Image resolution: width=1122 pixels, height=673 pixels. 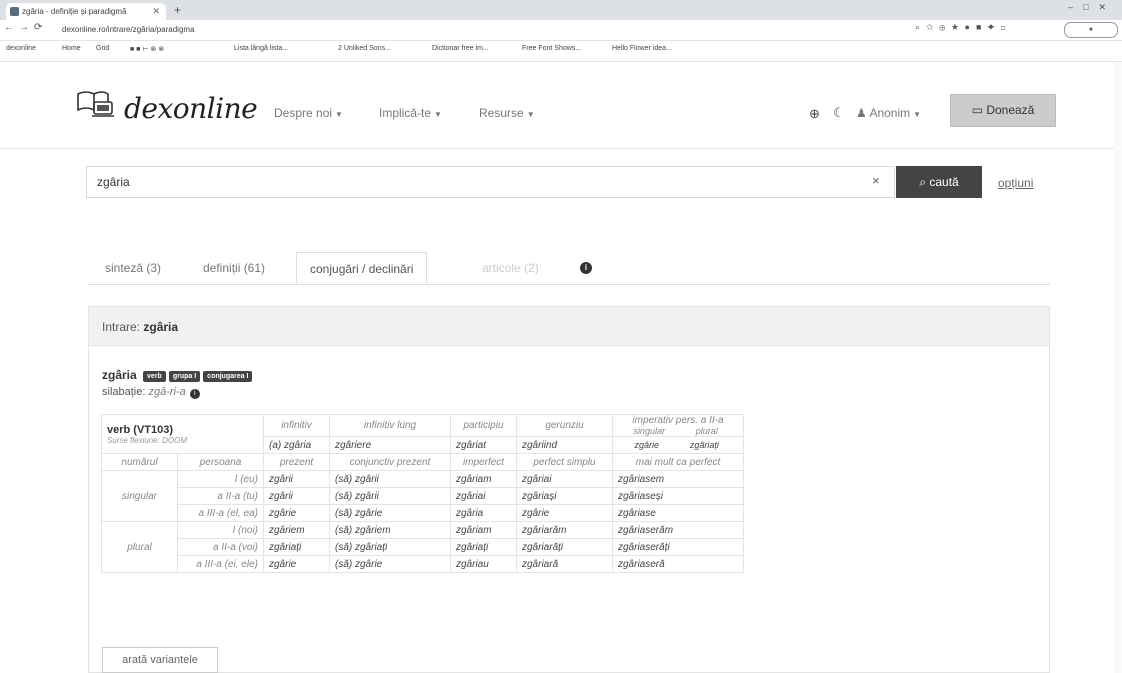 What do you see at coordinates (1118, 367) in the screenshot?
I see `page-scrollbar` at bounding box center [1118, 367].